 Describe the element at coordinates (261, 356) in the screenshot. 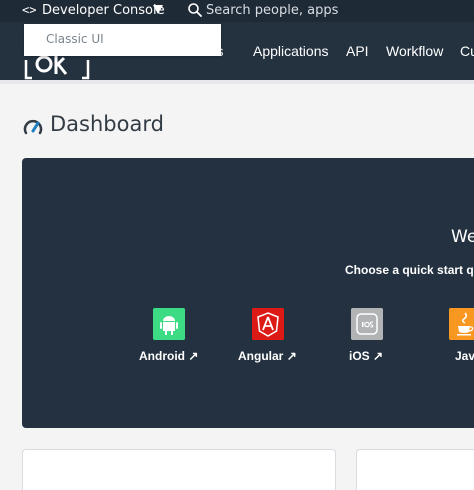

I see `tile-label-angular: Angular` at that location.